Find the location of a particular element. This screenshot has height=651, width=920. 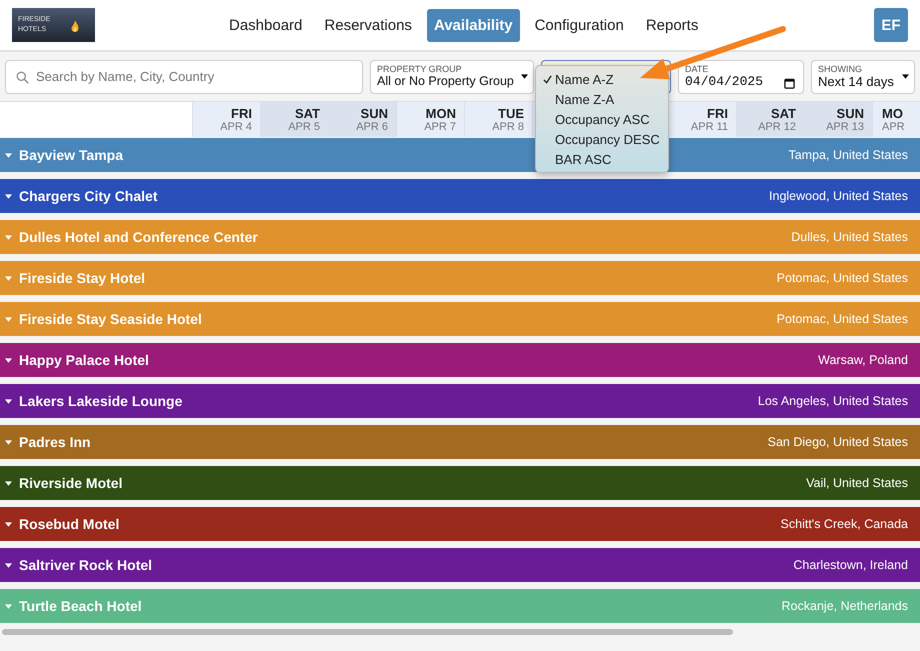

checkmark-icon is located at coordinates (547, 79).